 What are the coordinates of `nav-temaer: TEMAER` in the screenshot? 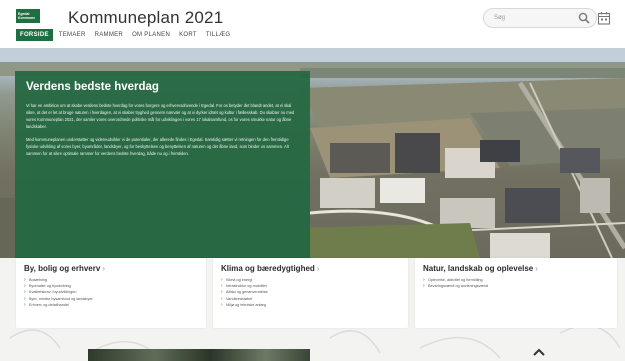 It's located at (72, 35).